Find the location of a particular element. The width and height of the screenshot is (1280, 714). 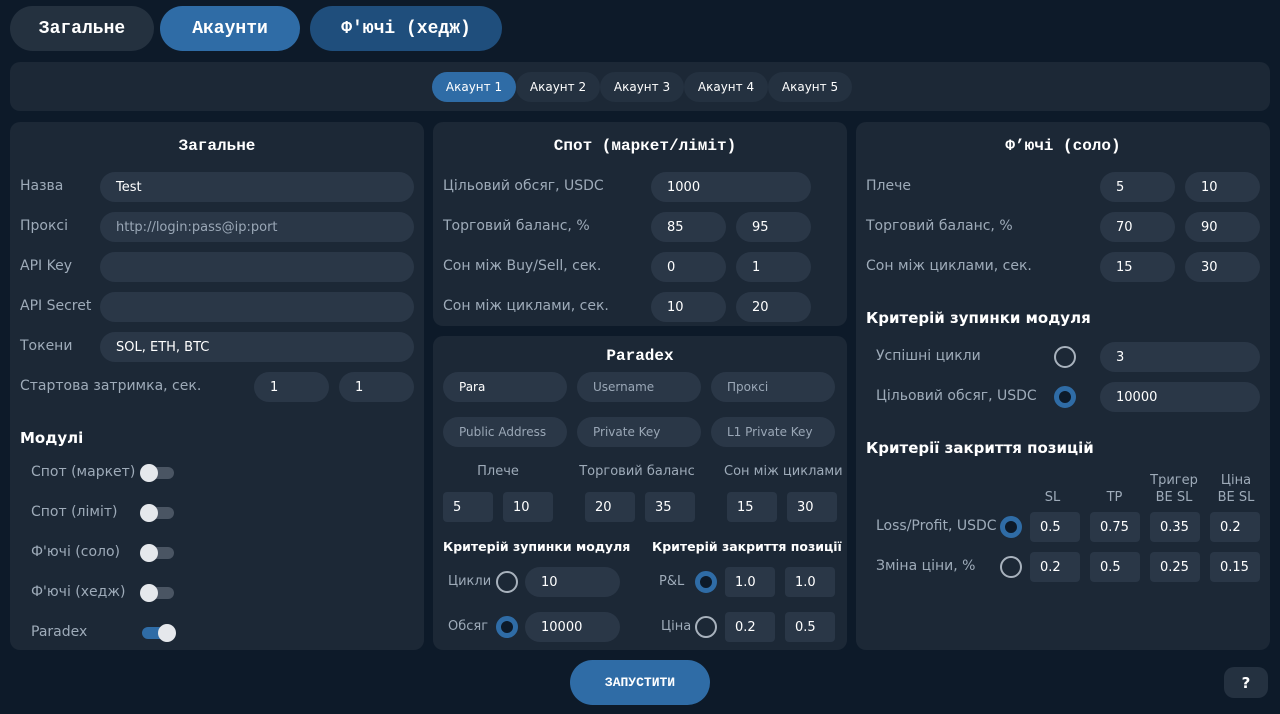

futures-trade-balance-max-input: 90 is located at coordinates (1222, 227).